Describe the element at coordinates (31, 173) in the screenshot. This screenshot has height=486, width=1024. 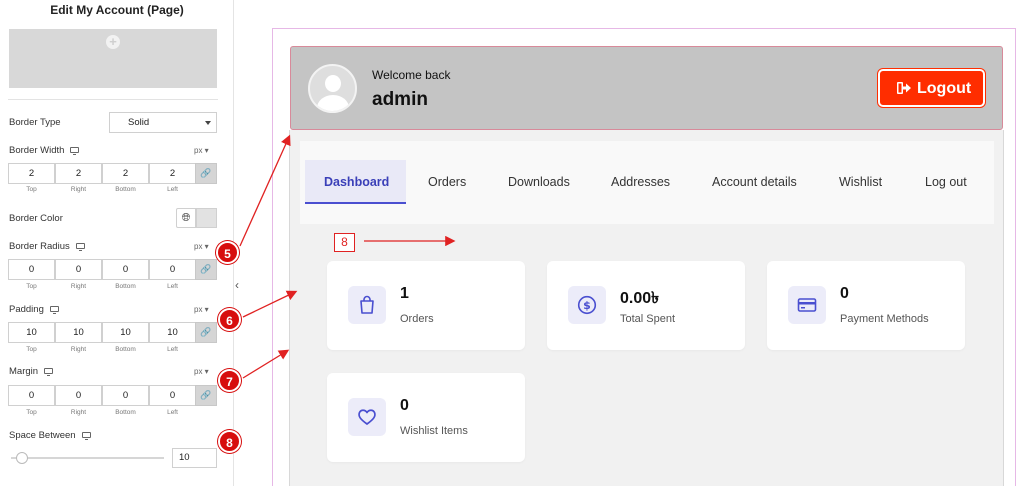
I see `border-width-top: 2` at that location.